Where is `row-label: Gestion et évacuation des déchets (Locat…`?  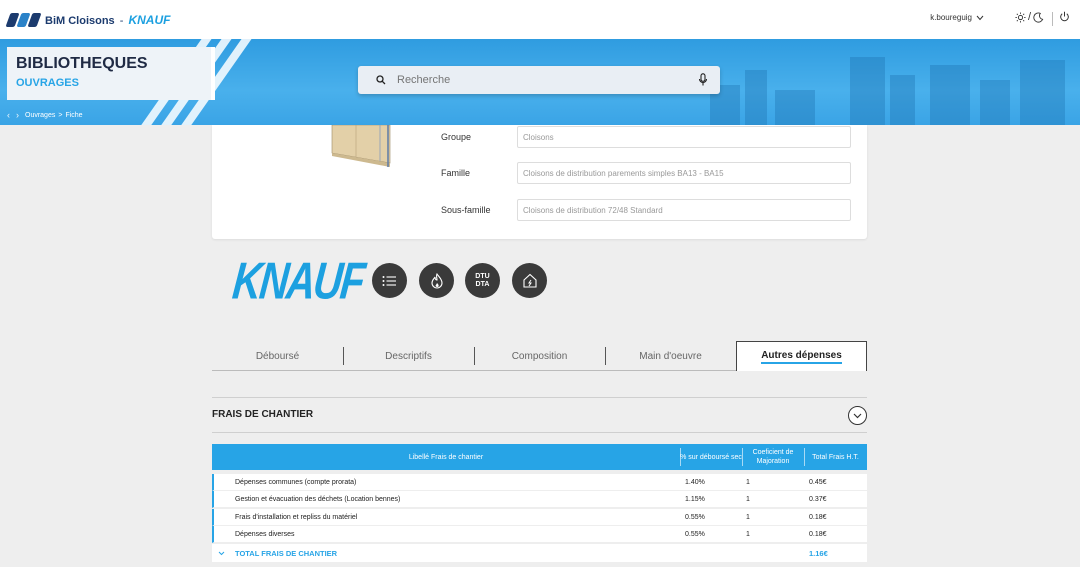 row-label: Gestion et évacuation des déchets (Locat… is located at coordinates (318, 499).